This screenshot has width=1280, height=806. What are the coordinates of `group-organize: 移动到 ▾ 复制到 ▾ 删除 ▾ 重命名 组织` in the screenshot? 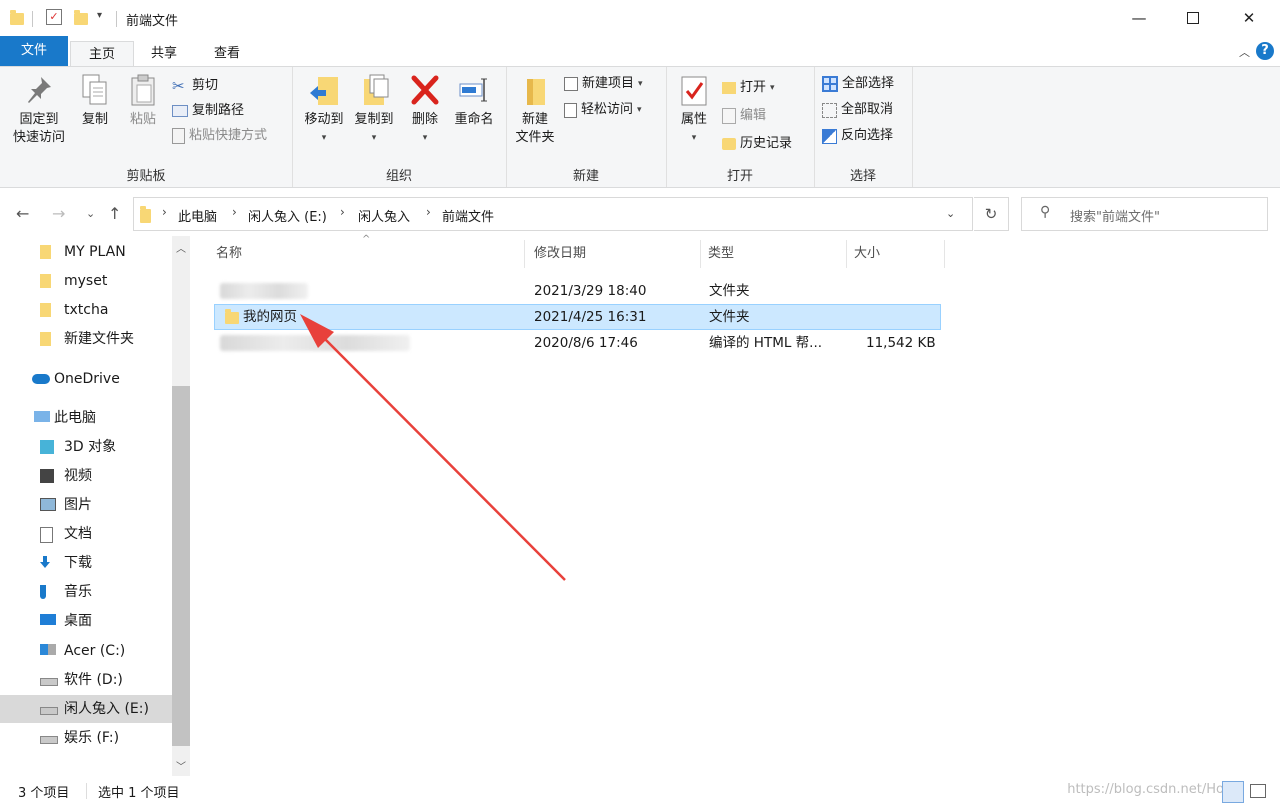 It's located at (399, 127).